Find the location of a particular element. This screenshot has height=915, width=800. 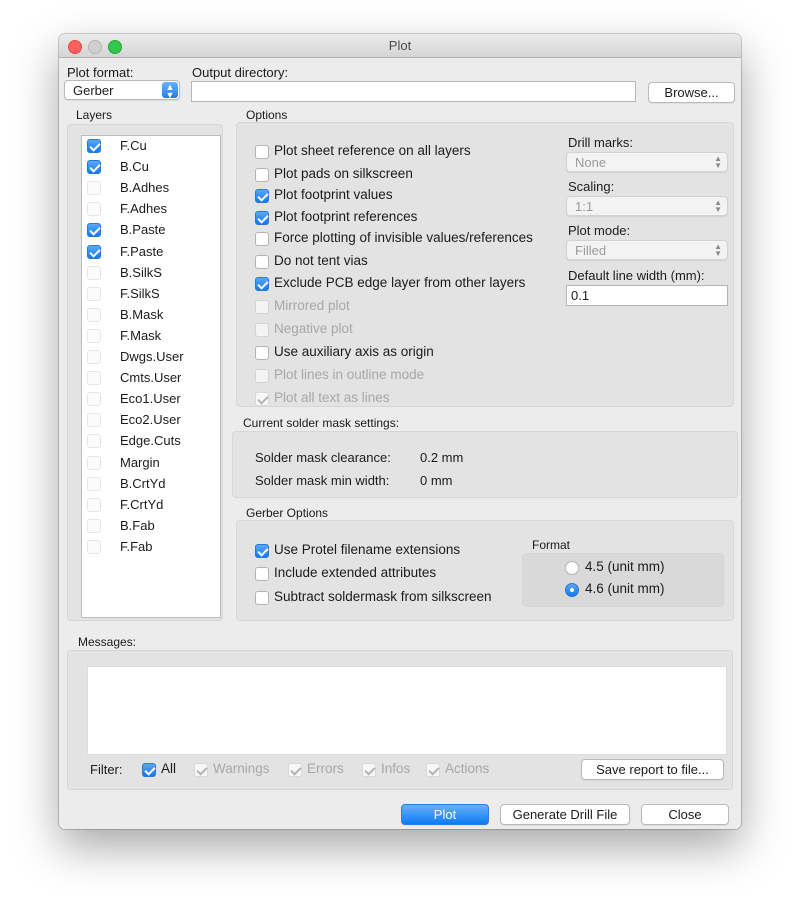

layer-label: F.SilkS is located at coordinates (140, 293).